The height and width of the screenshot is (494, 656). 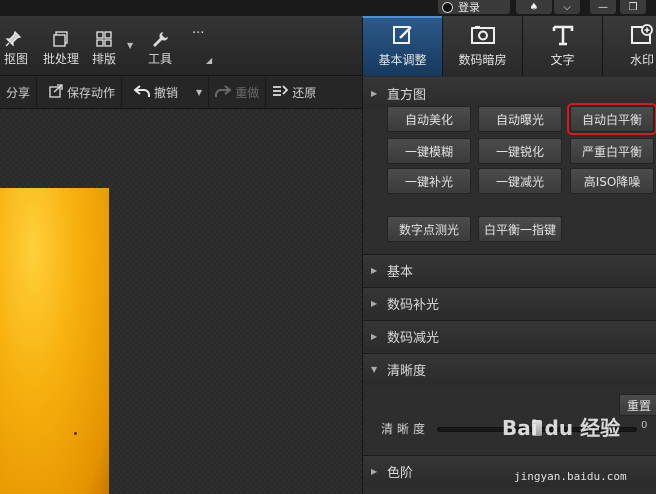 I want to click on restore-icon: ❐, so click(x=633, y=7).